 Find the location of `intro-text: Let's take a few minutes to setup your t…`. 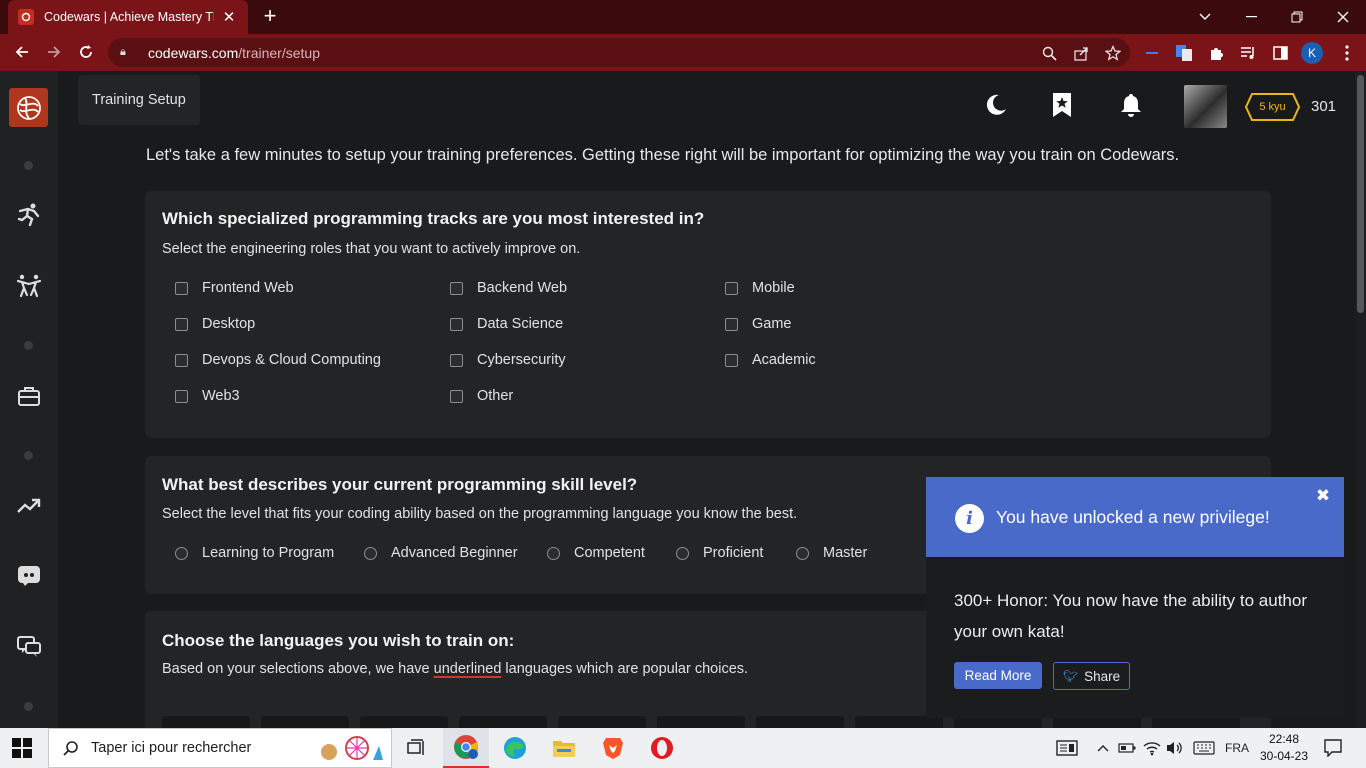

intro-text: Let's take a few minutes to setup your t… is located at coordinates (663, 155).